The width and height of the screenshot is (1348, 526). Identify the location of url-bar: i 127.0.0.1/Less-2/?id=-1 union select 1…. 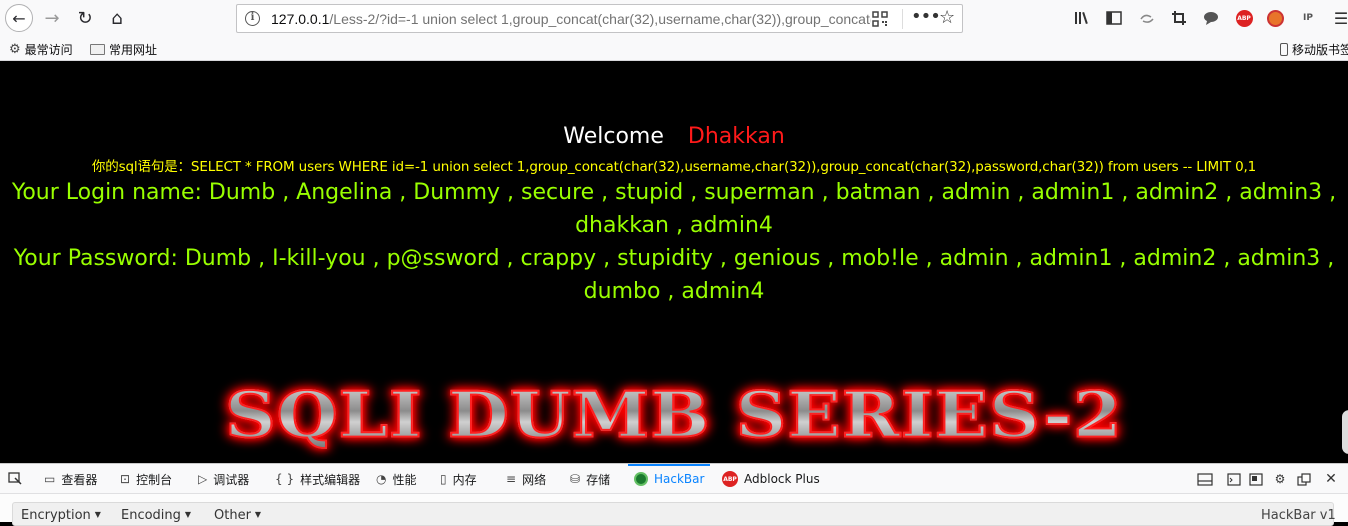
(599, 18).